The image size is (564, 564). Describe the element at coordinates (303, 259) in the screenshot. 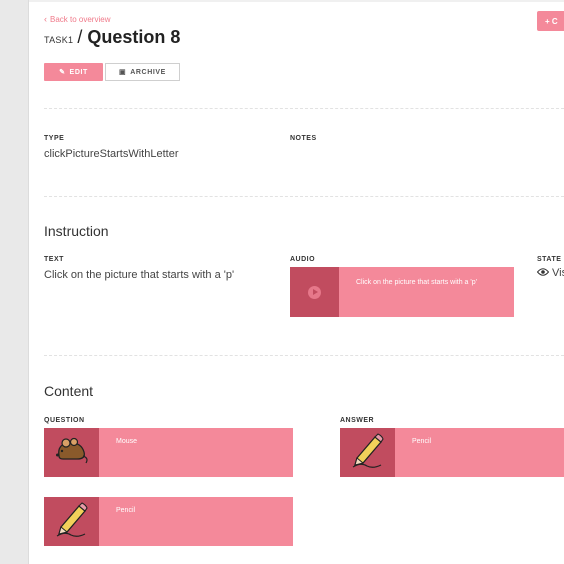

I see `audio-label: AUDIO` at that location.